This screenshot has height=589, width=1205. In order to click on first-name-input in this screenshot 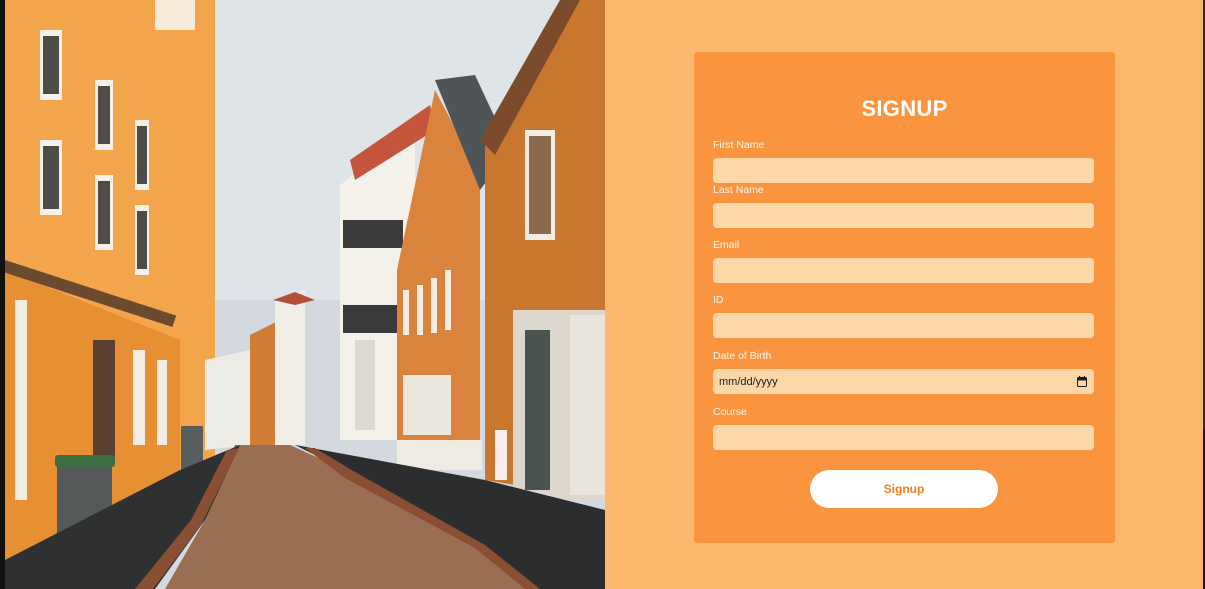, I will do `click(903, 170)`.